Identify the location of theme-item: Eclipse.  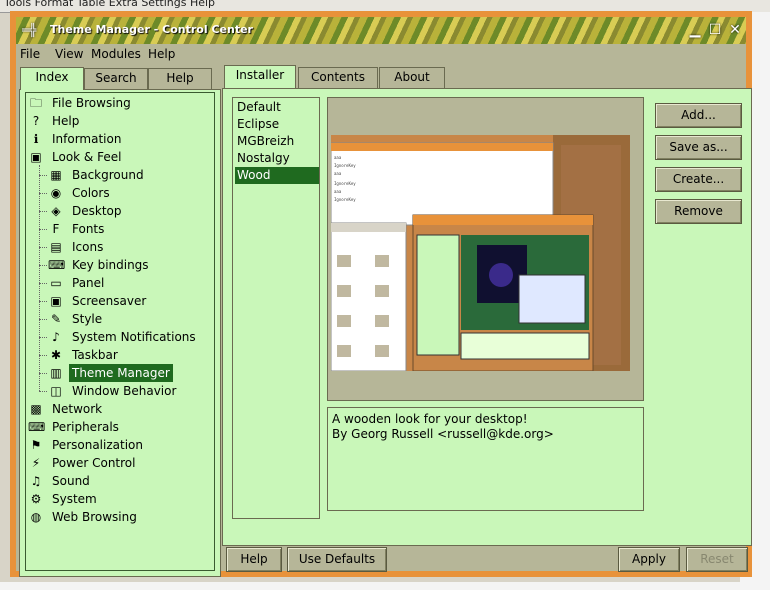
(258, 124).